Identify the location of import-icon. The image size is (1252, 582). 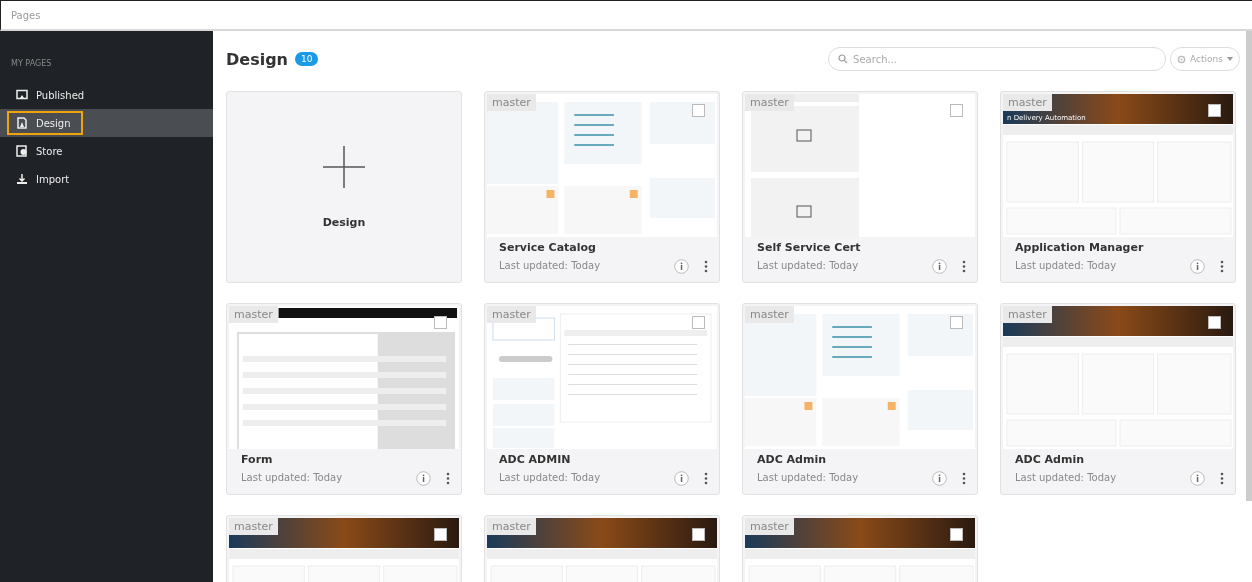
(22, 179).